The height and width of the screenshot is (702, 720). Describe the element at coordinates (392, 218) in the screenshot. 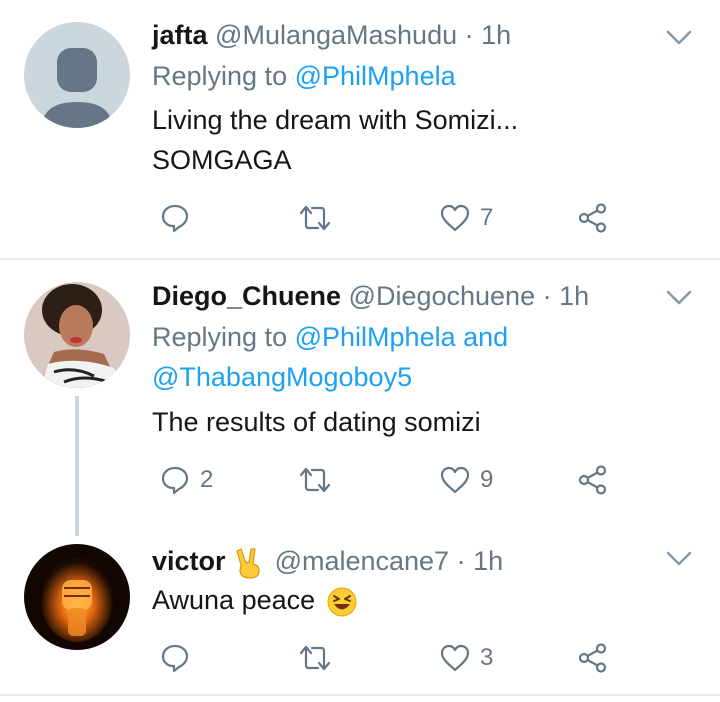

I see `action-bar: 7` at that location.